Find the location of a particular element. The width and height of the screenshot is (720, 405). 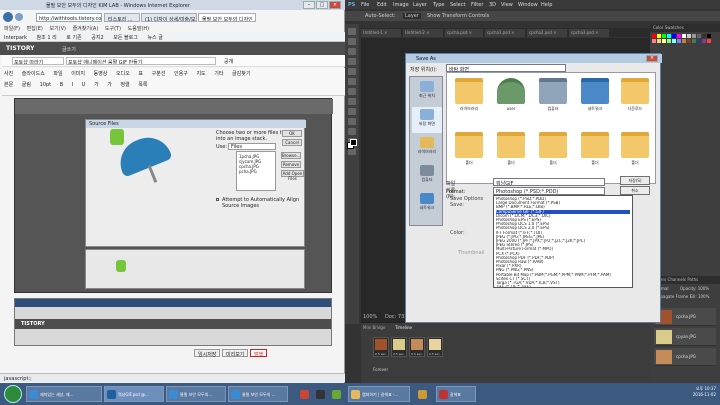

pdf-icon is located at coordinates (304, 394).